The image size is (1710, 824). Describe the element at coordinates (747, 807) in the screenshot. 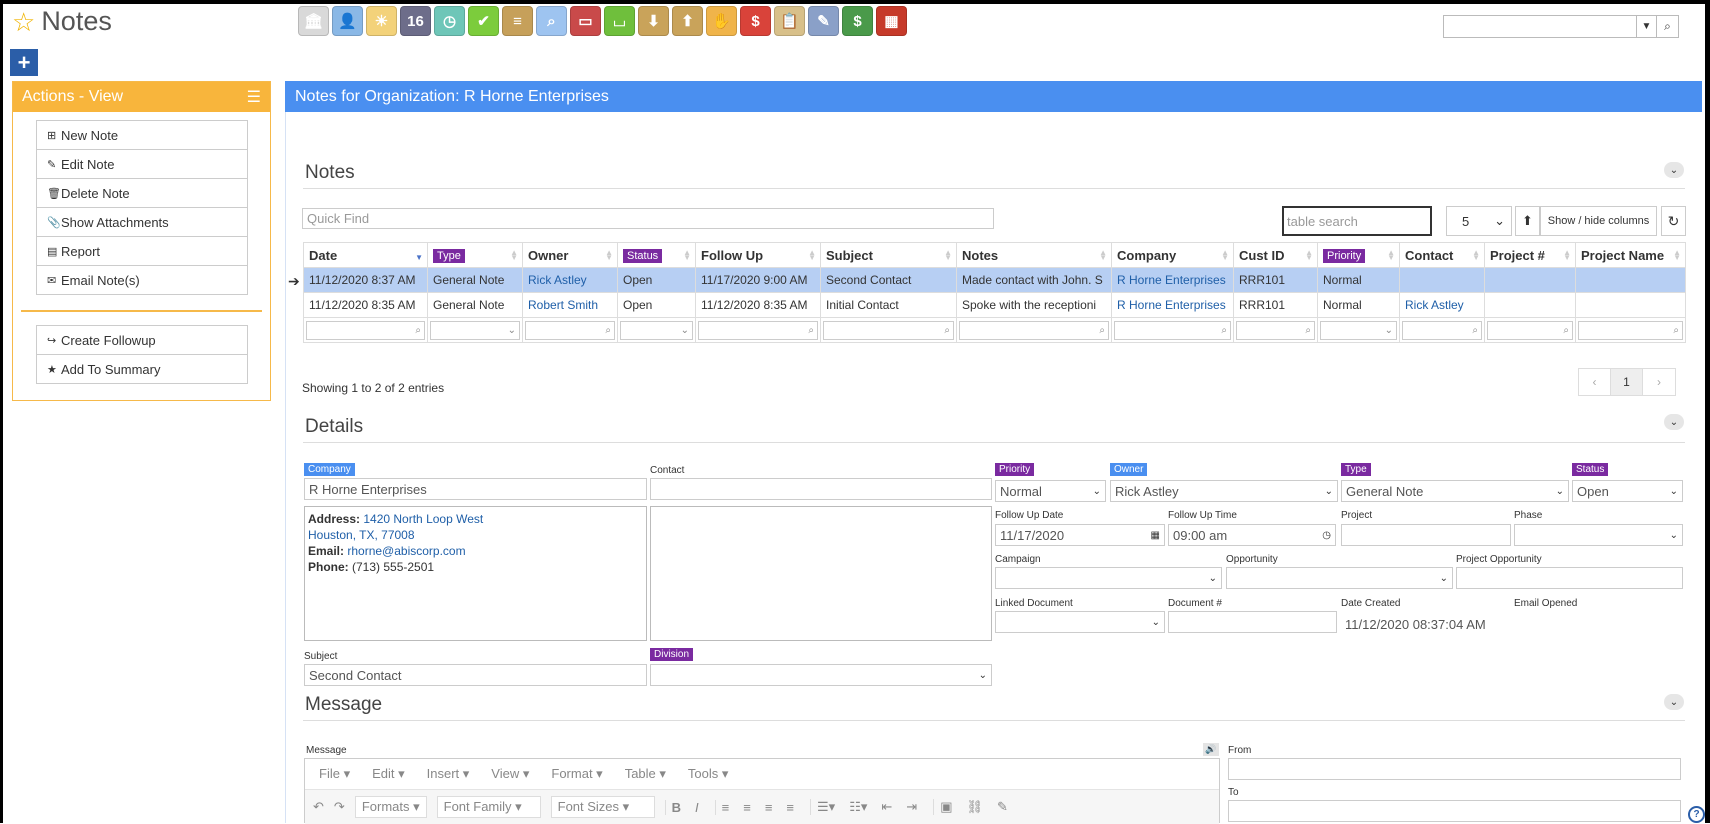

I see `align-center-icon: ≡` at that location.